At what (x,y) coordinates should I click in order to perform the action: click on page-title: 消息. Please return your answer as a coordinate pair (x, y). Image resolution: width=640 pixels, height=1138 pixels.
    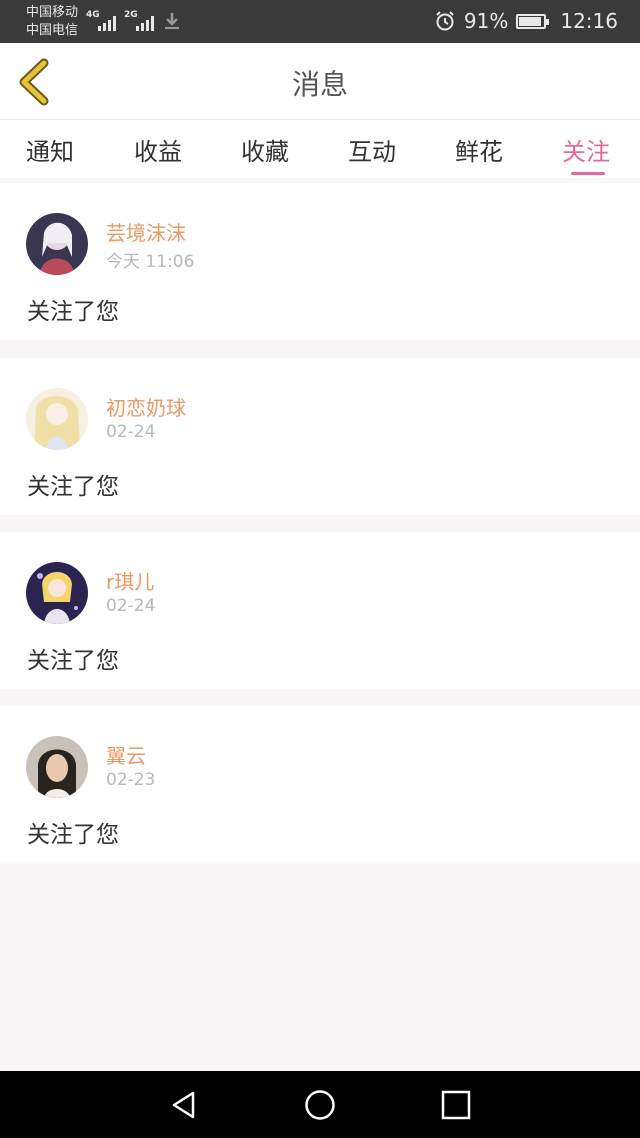
    Looking at the image, I should click on (319, 84).